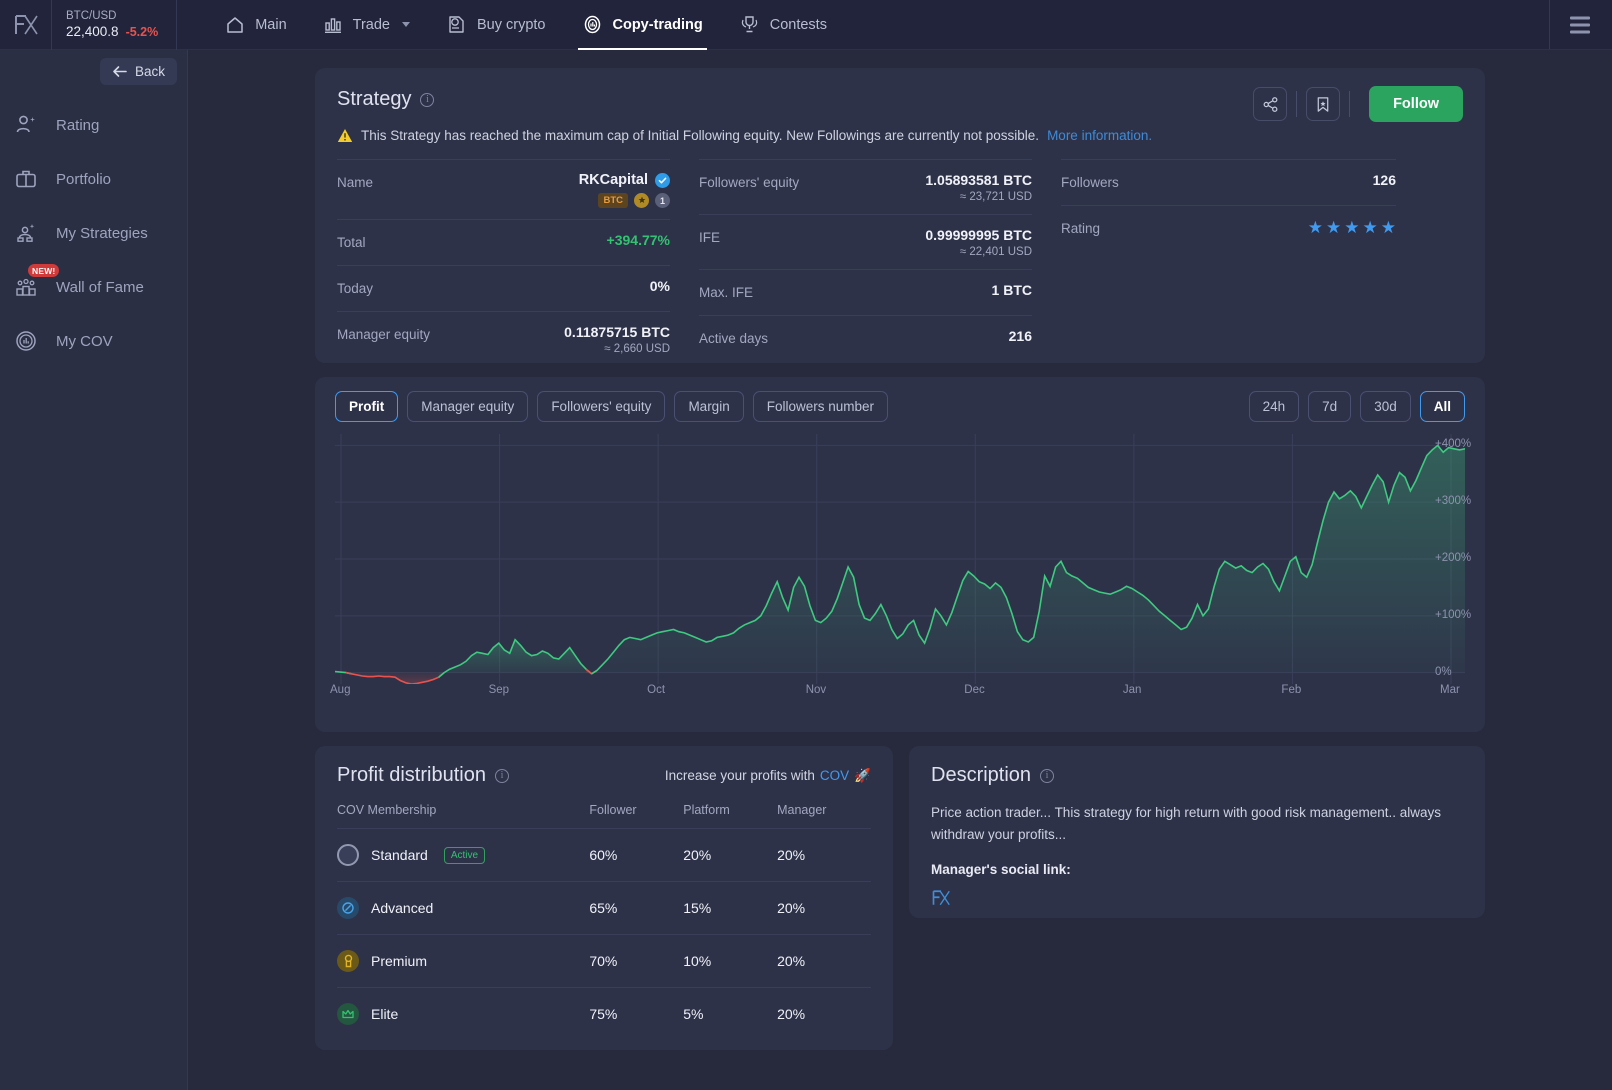 The width and height of the screenshot is (1612, 1090). I want to click on chevron-down-icon, so click(406, 24).